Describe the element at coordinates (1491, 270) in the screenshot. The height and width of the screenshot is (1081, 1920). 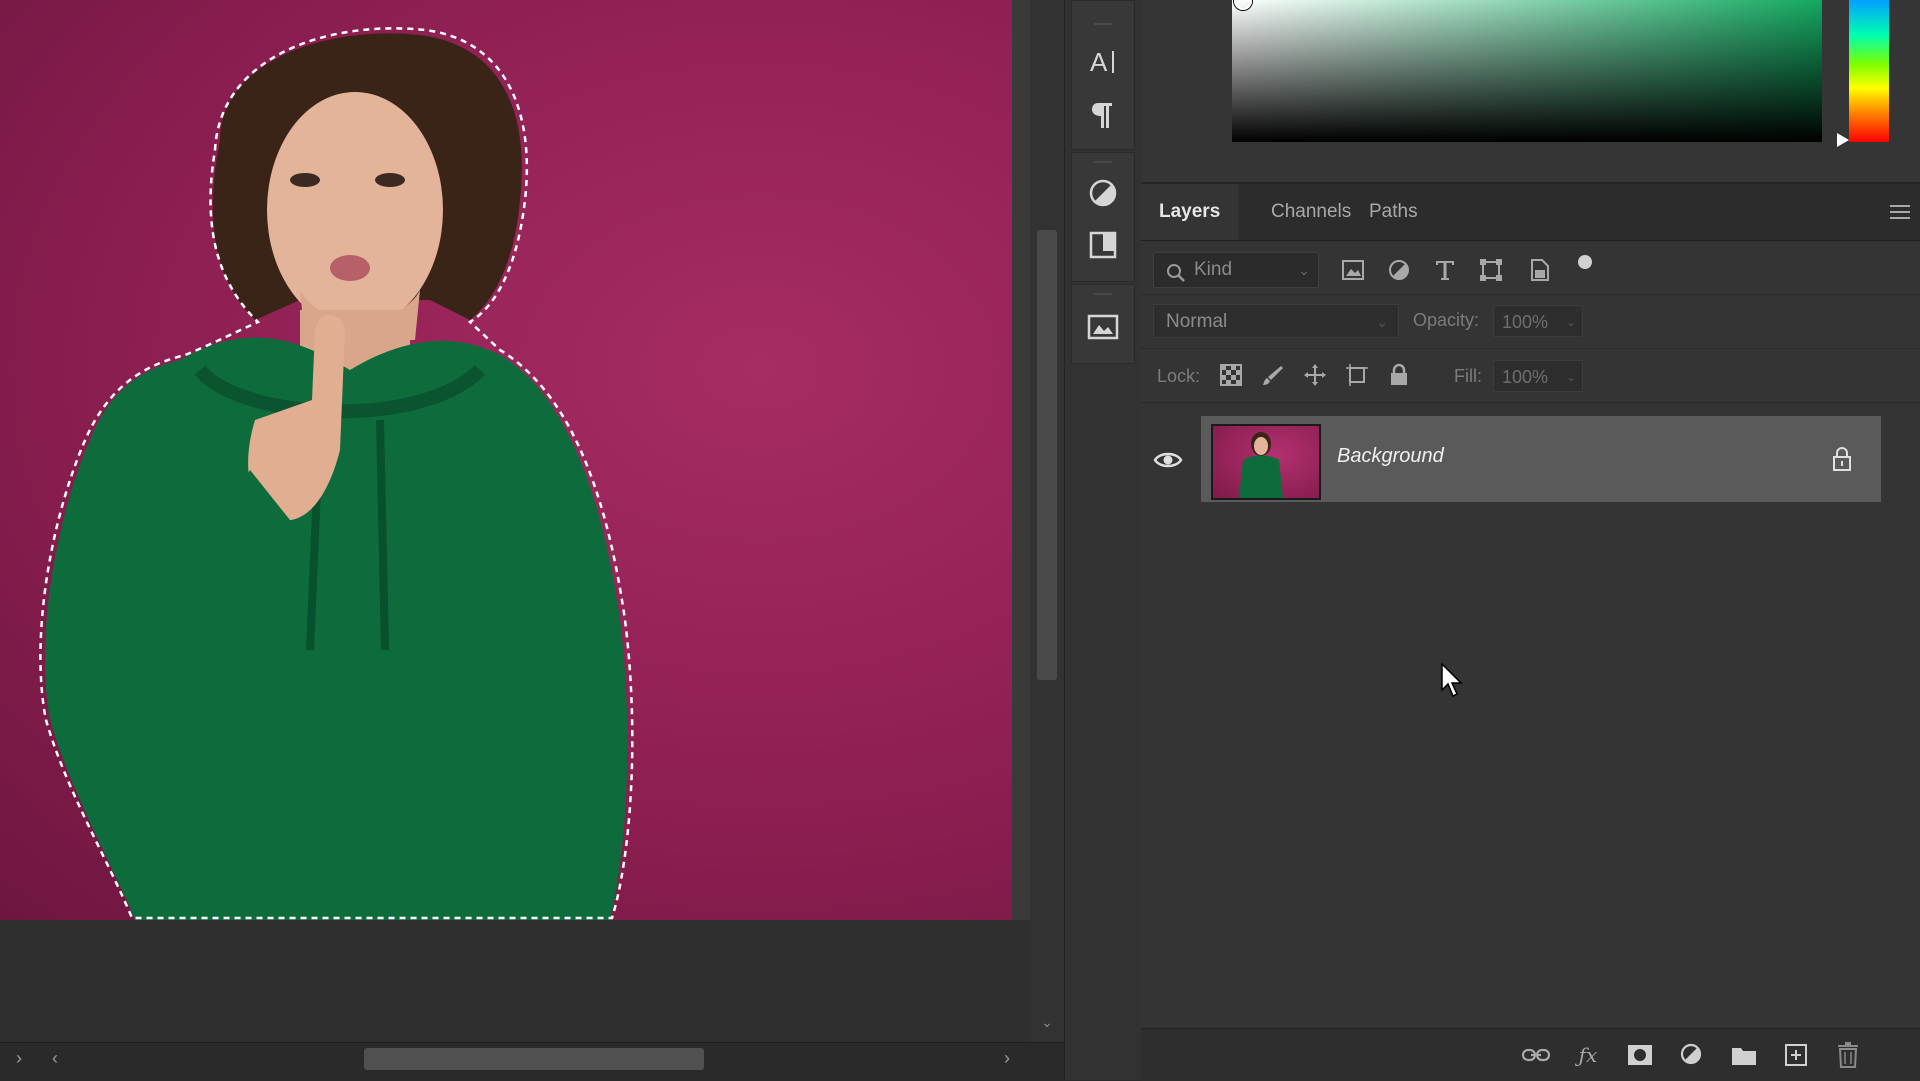
I see `shape-filter-icon` at that location.